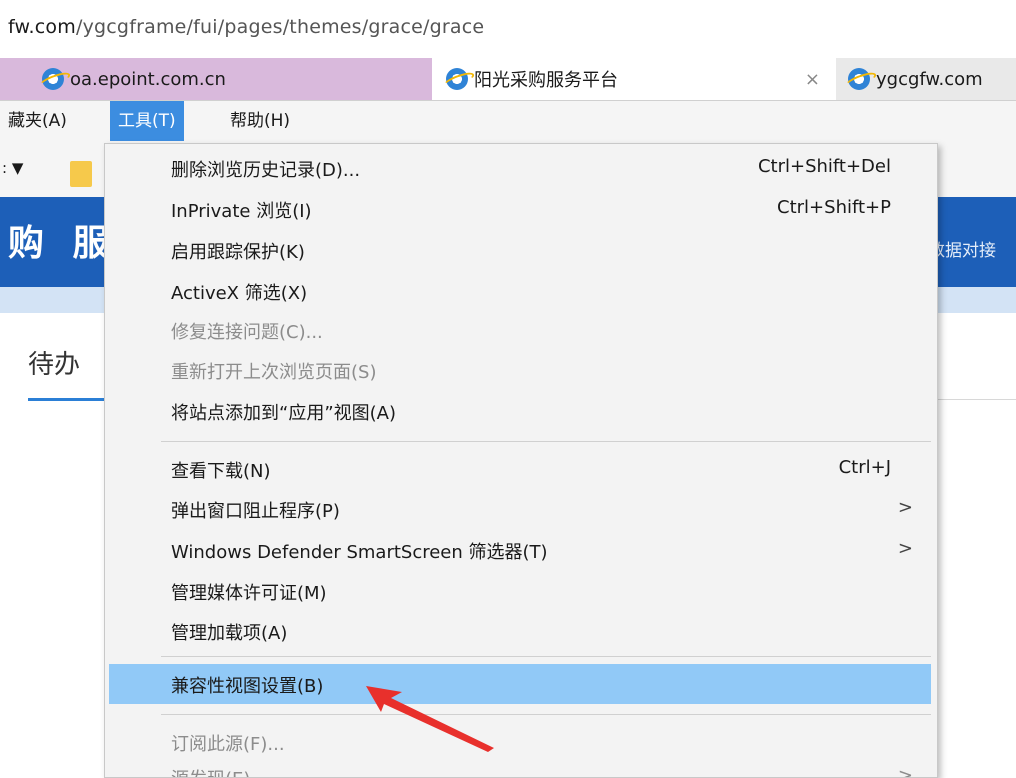 The height and width of the screenshot is (778, 1016). I want to click on menu-item-view-downloads: 查看下载(N) Ctrl+J, so click(521, 469).